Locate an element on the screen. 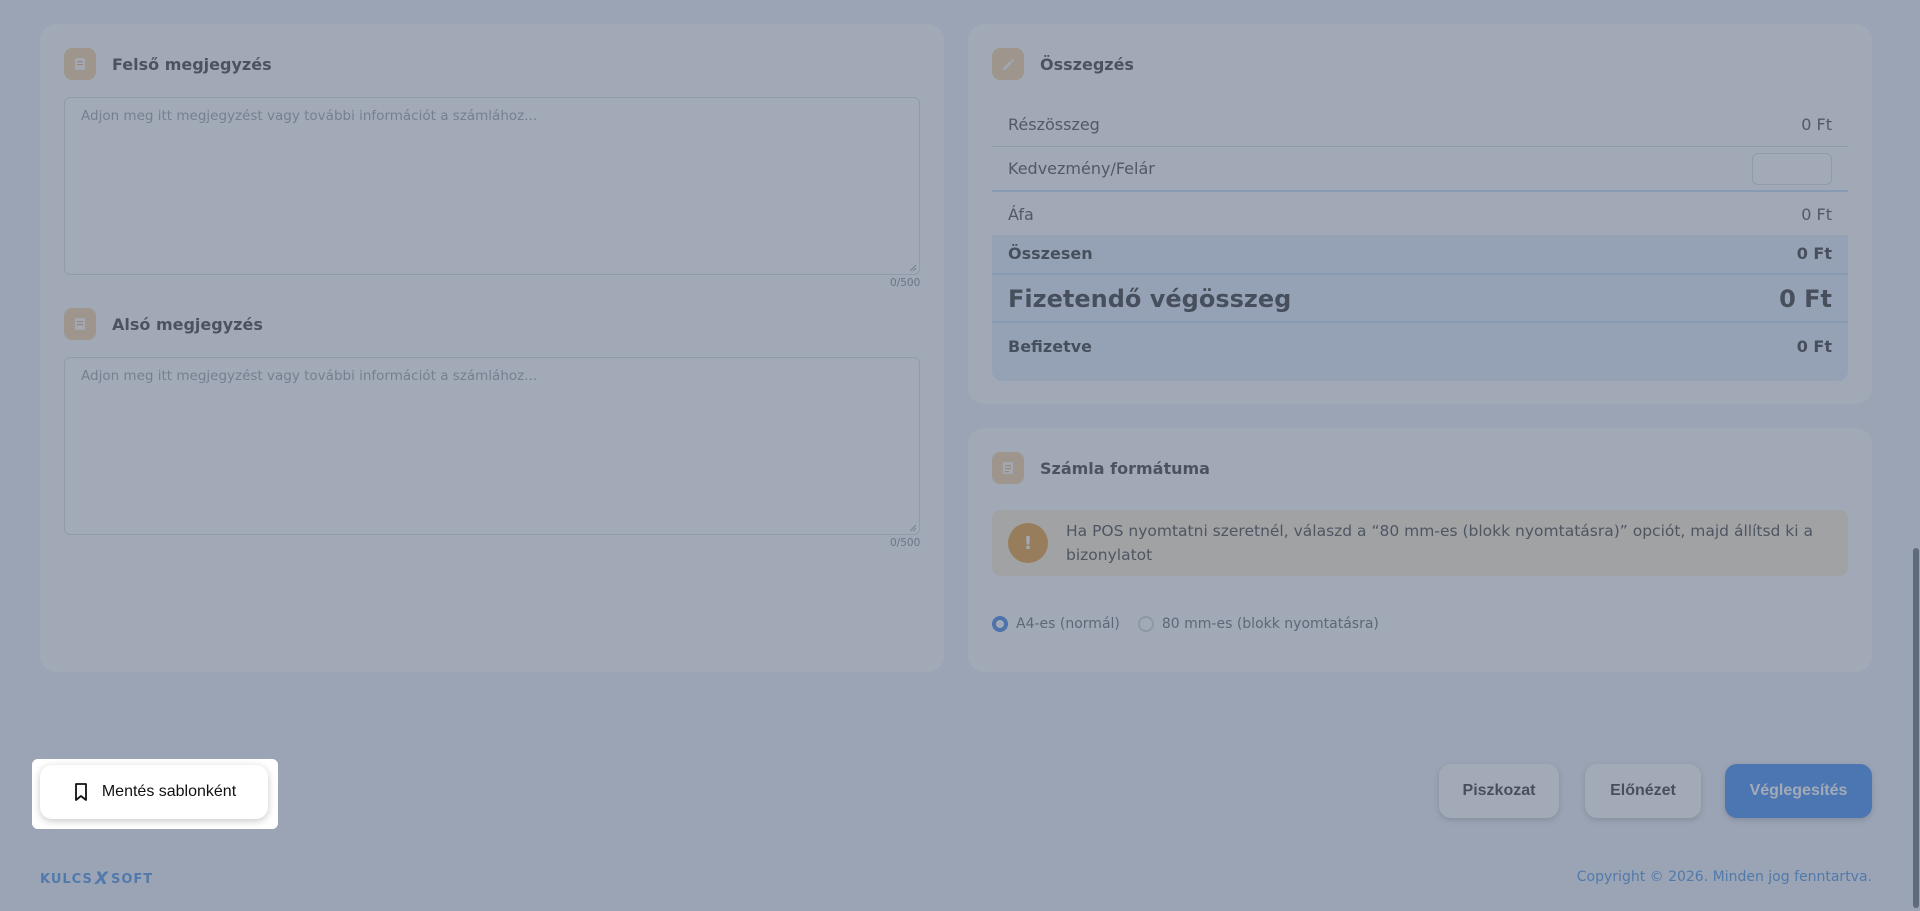 This screenshot has height=911, width=1920. paid-row: Befizetve 0 Ft is located at coordinates (1420, 346).